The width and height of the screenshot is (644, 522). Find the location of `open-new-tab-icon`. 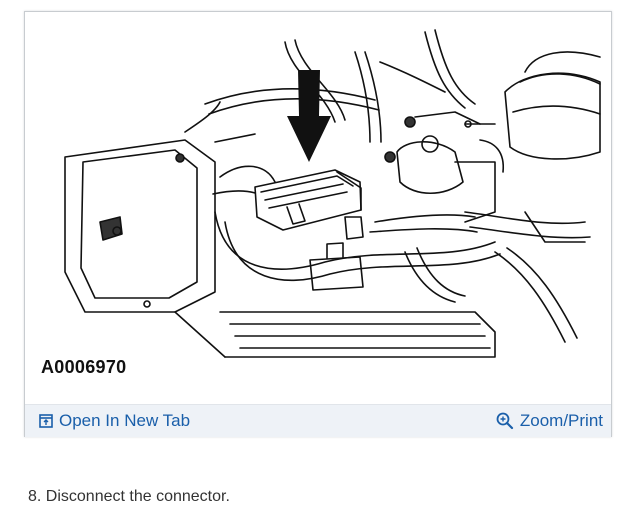

open-new-tab-icon is located at coordinates (46, 421).